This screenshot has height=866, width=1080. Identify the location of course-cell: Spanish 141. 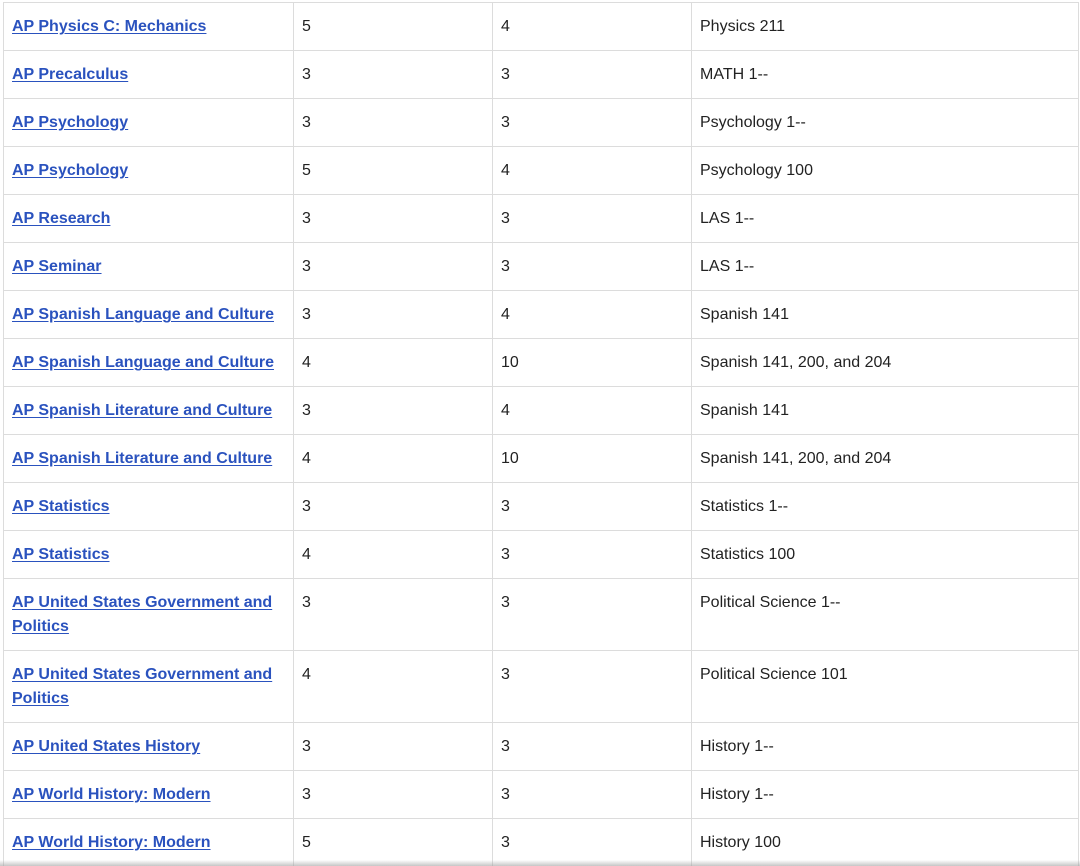
(885, 314).